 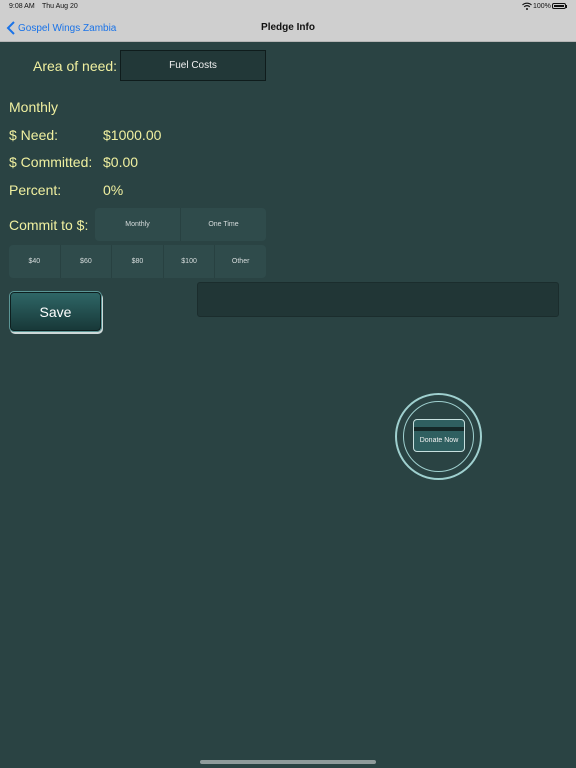 I want to click on percent-value: 0%, so click(x=113, y=190).